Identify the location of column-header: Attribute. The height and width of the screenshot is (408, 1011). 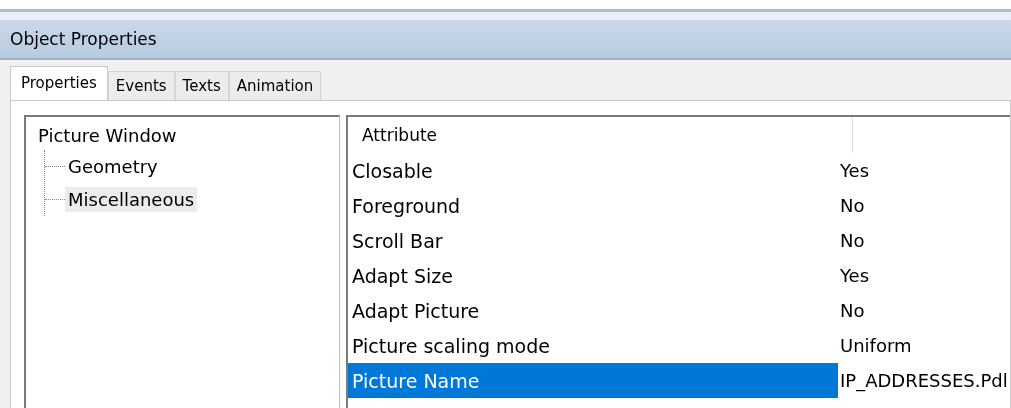
(400, 135).